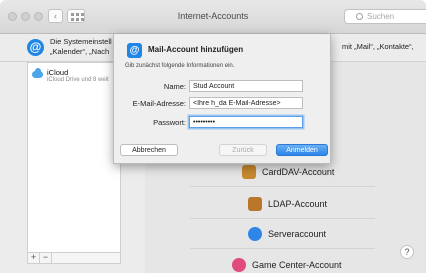 The image size is (426, 273). Describe the element at coordinates (297, 265) in the screenshot. I see `account-type-label: Game Center-Account` at that location.